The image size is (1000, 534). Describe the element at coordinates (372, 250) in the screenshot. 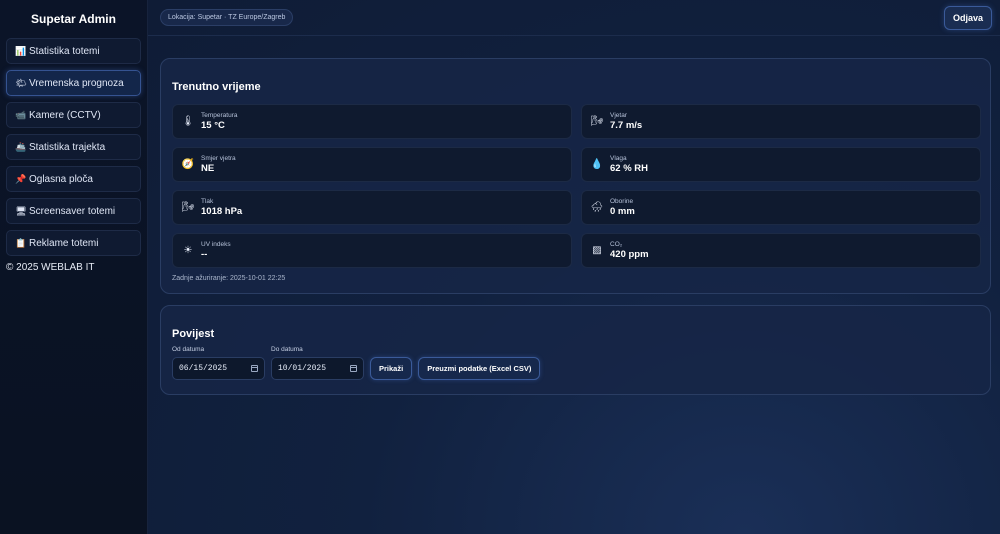

I see `tile-uv-index: ☀ UV indeks --` at that location.